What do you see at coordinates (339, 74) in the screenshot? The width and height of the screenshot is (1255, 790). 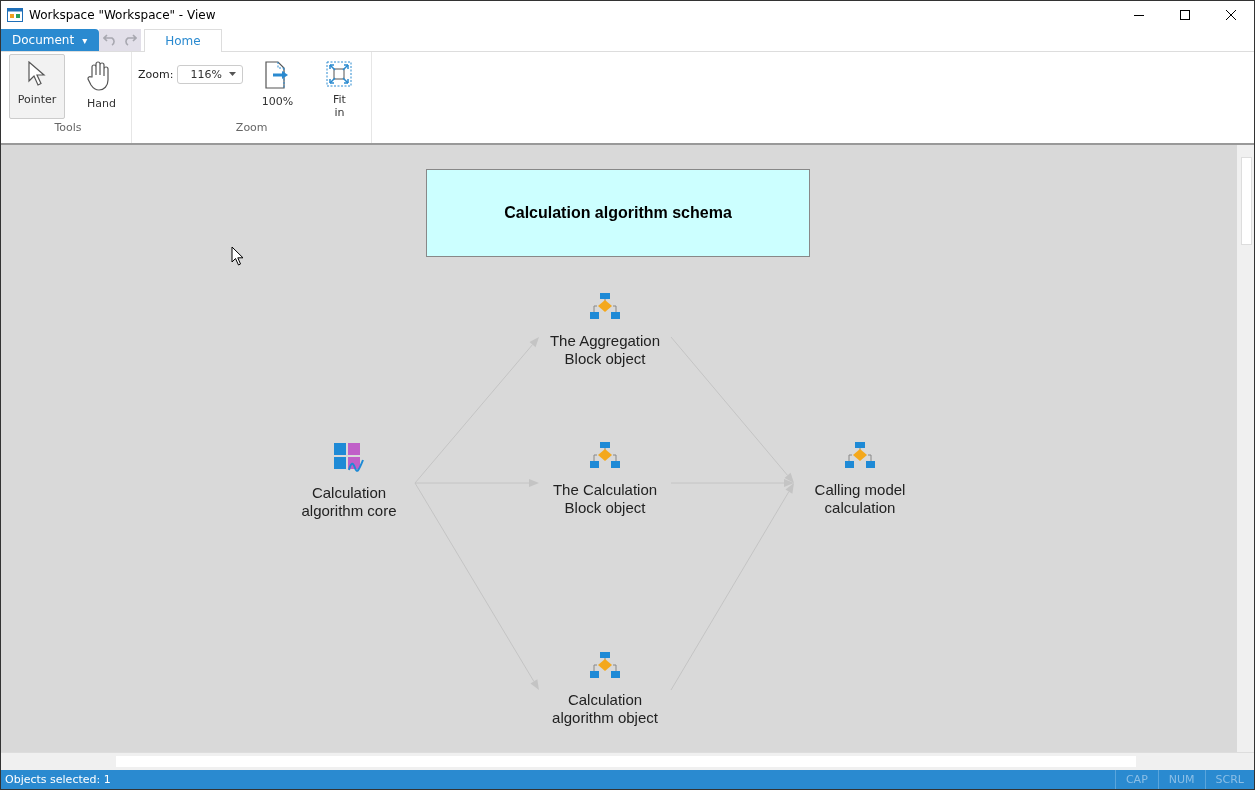 I see `fit-to-window-icon` at bounding box center [339, 74].